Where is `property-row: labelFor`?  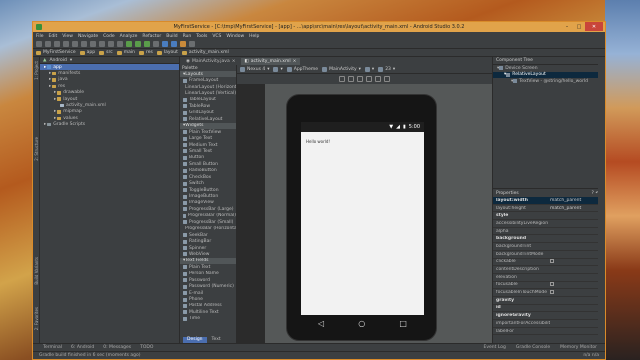
property-row: labelFor is located at coordinates (549, 332).